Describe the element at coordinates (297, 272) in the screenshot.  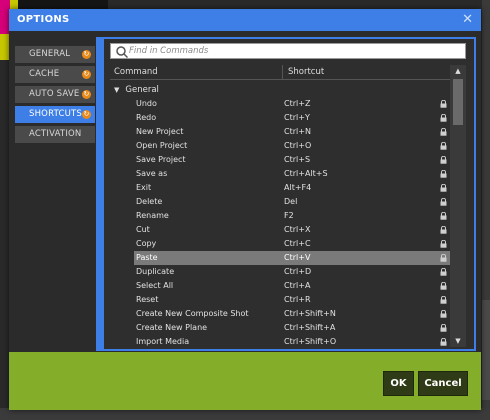
I see `shortcut-key: Ctrl+D` at that location.